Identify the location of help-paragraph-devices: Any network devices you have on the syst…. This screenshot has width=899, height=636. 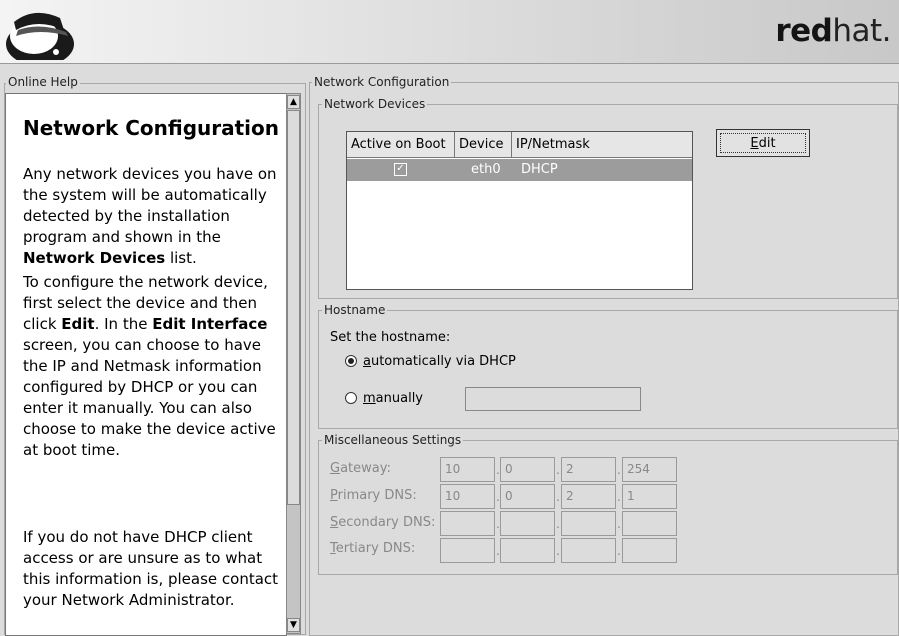
(150, 216).